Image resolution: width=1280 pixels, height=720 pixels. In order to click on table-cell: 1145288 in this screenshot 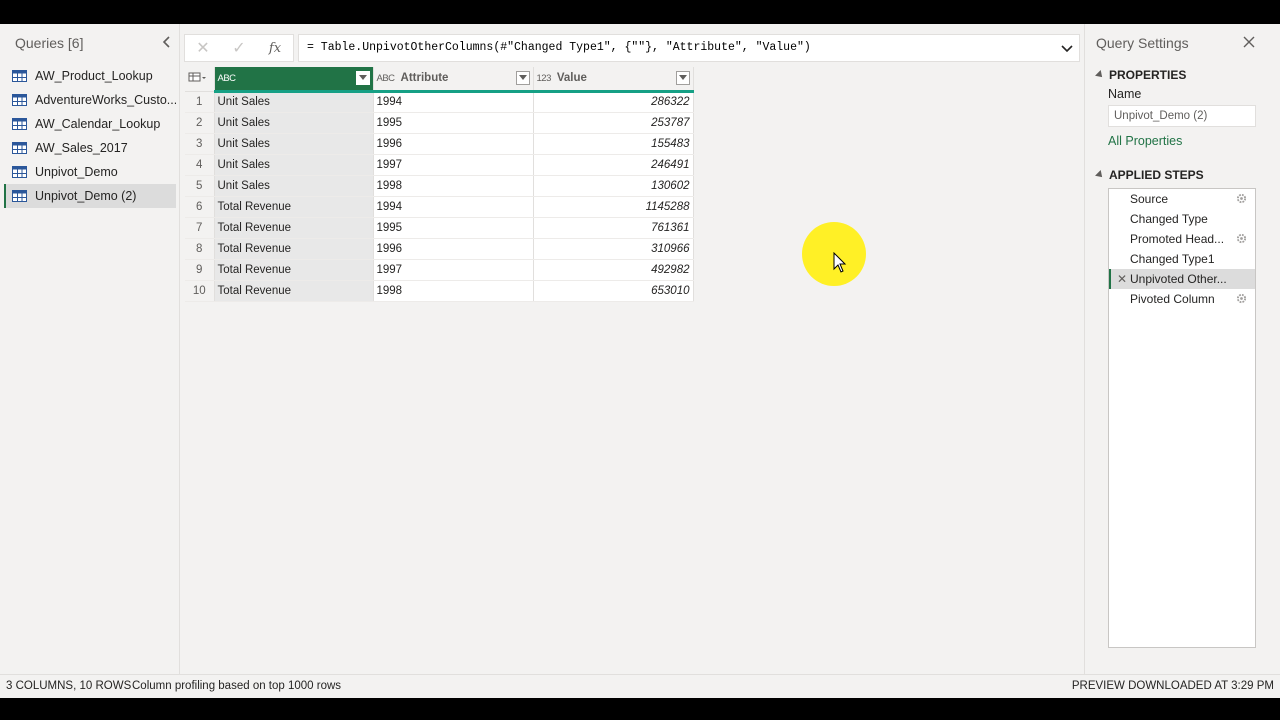, I will do `click(613, 207)`.